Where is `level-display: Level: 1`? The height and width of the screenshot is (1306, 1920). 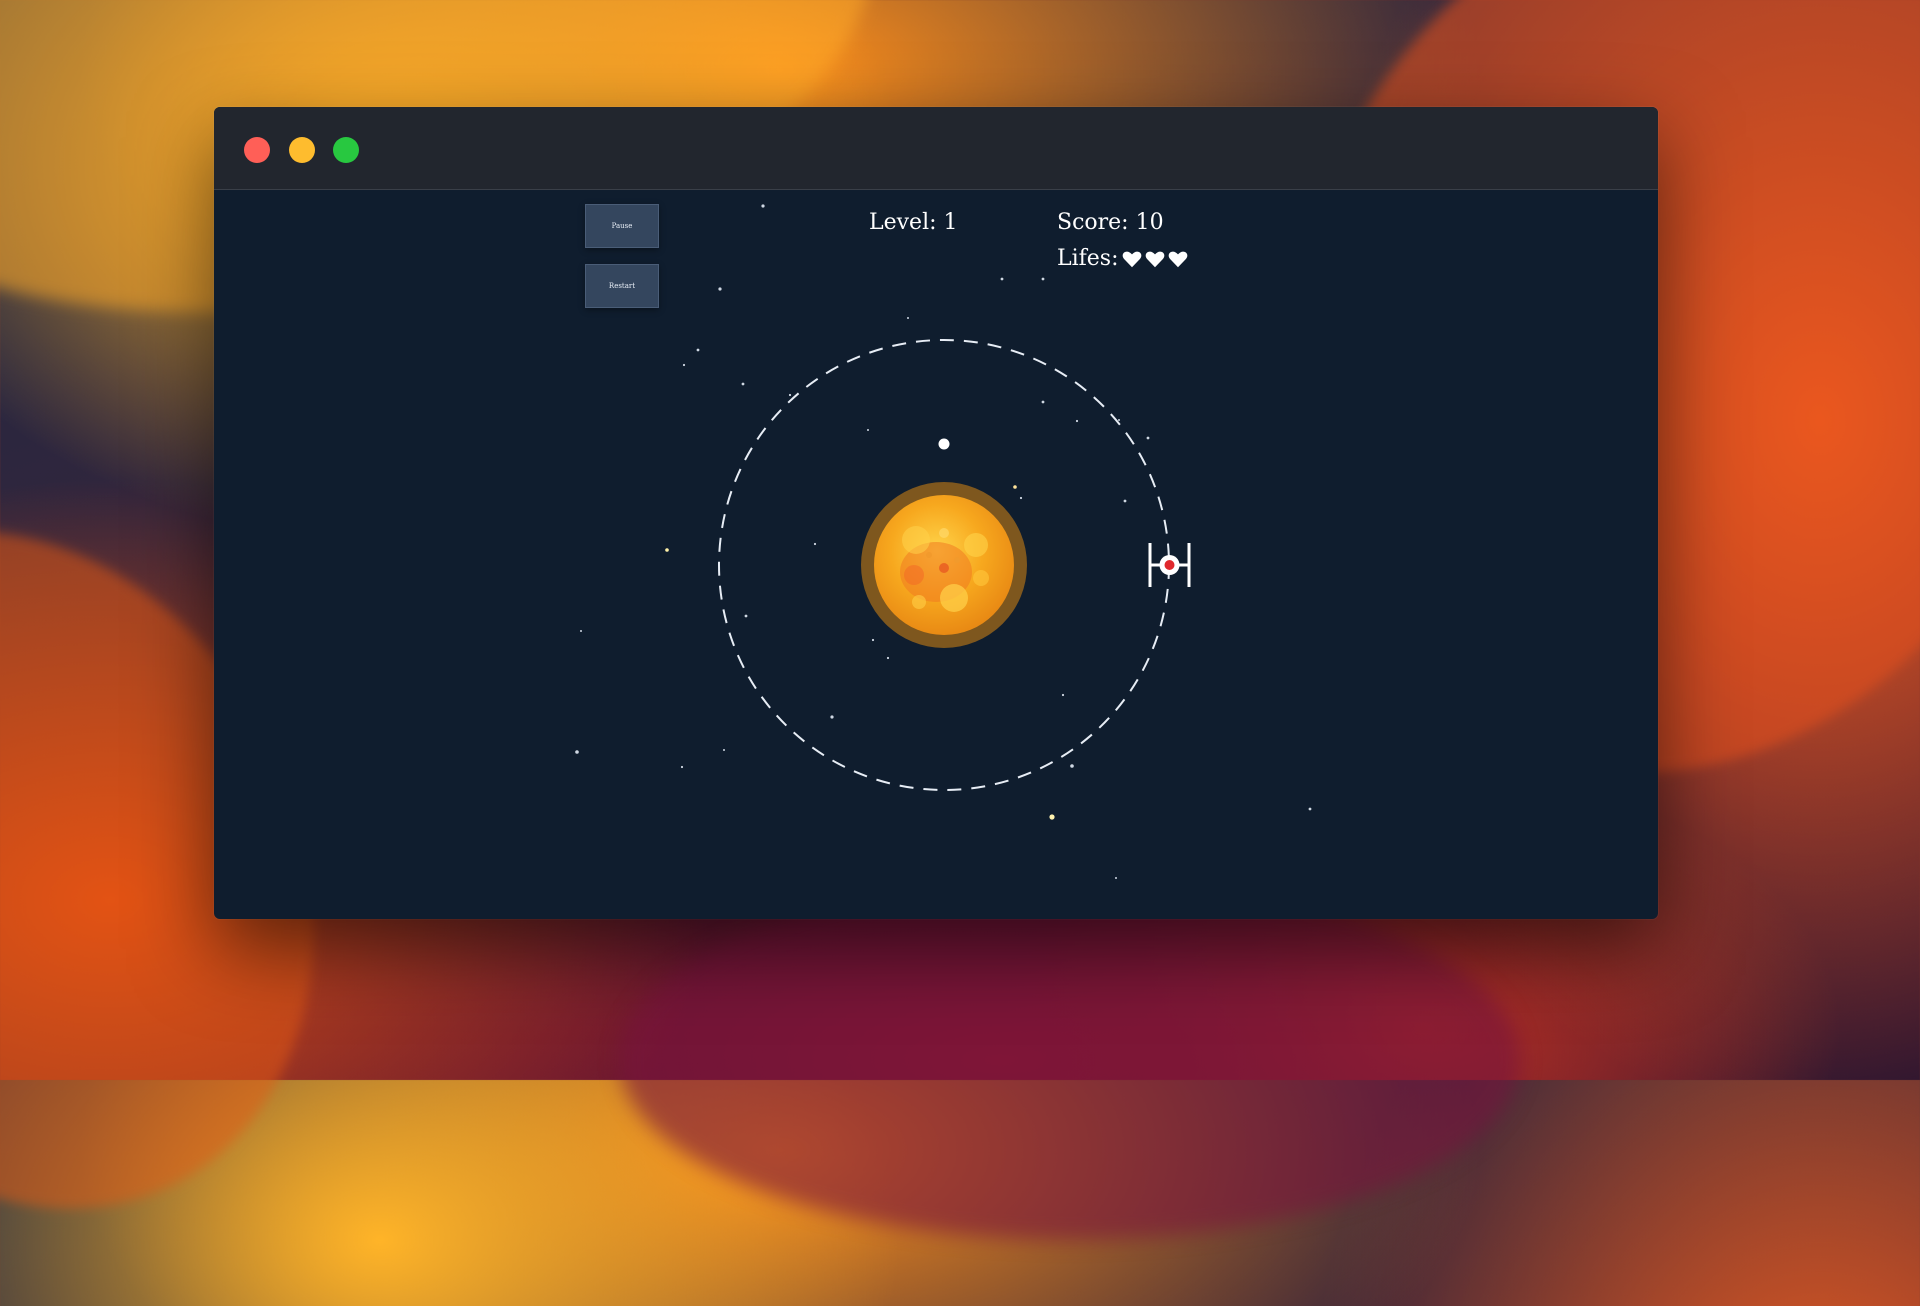
level-display: Level: 1 is located at coordinates (913, 222).